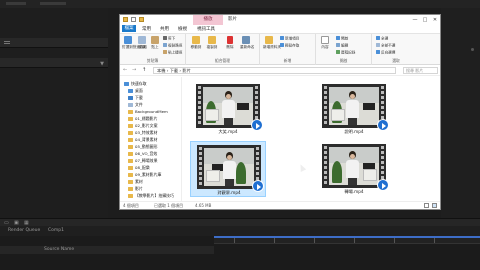  Describe the element at coordinates (280, 20) in the screenshot. I see `title-bar: 播放 影片 — □ ✕` at that location.